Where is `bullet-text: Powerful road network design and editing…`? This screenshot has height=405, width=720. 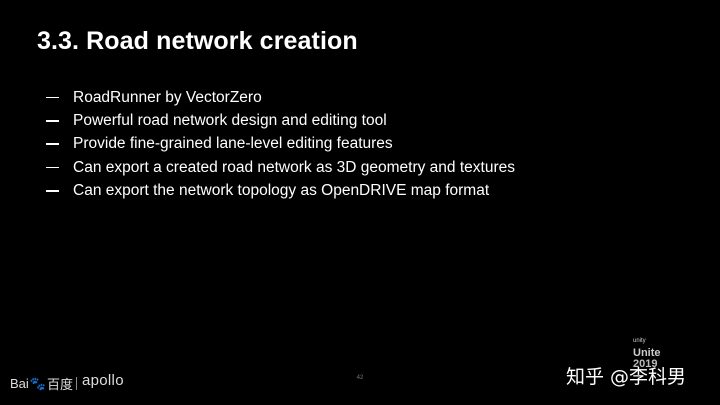 bullet-text: Powerful road network design and editing… is located at coordinates (230, 120).